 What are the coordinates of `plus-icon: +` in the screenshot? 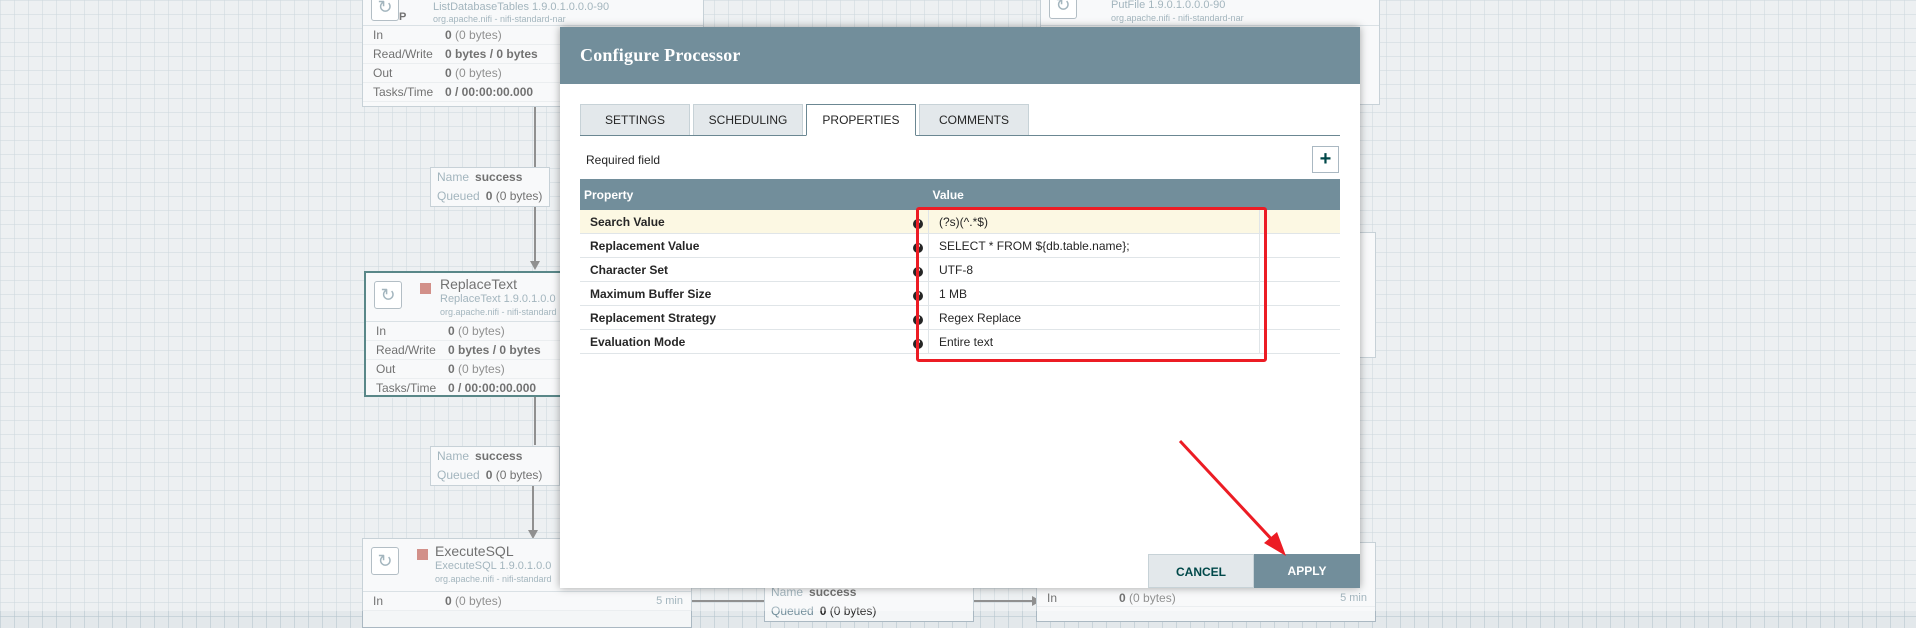 It's located at (1325, 159).